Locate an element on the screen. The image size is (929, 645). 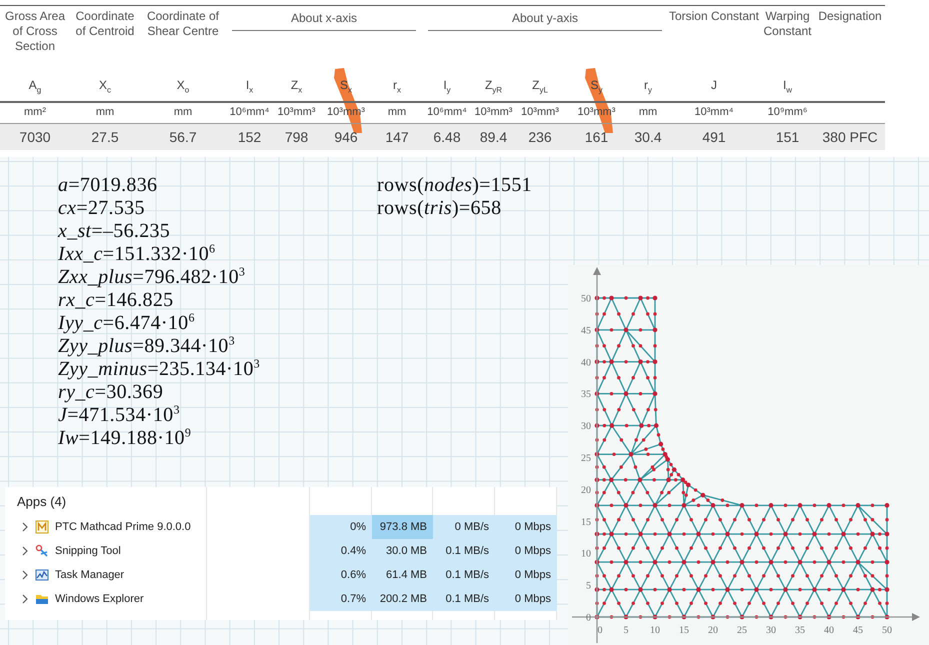
cpu-value: 0.4% is located at coordinates (341, 551).